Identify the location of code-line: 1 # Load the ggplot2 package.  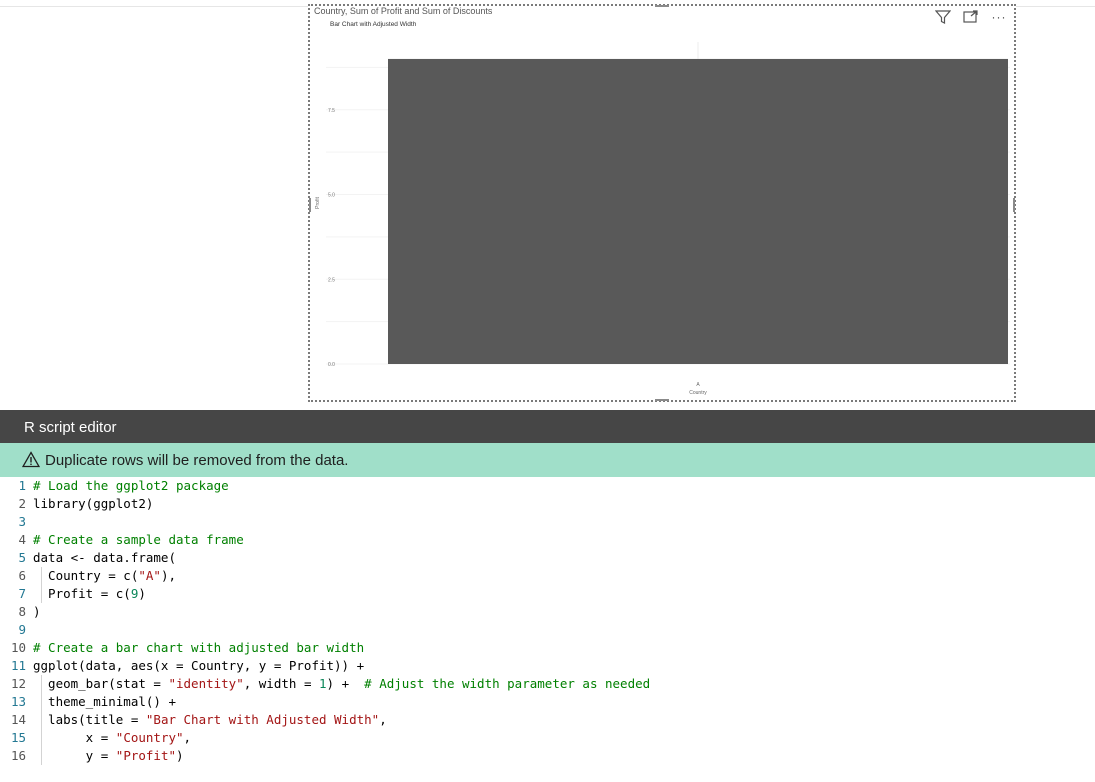
(547, 486).